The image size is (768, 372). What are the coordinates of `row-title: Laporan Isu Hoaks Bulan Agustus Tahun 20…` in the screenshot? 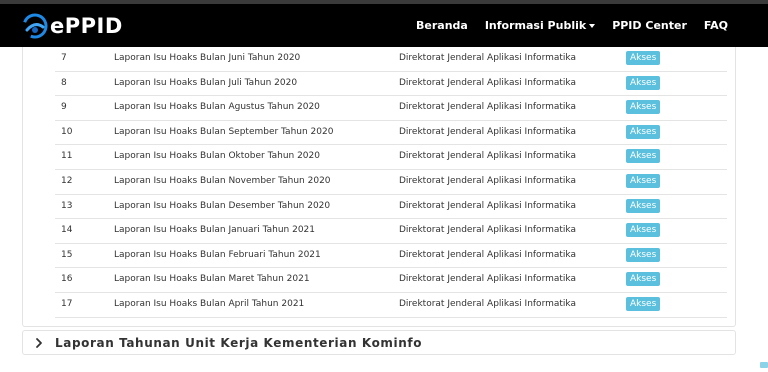 It's located at (217, 107).